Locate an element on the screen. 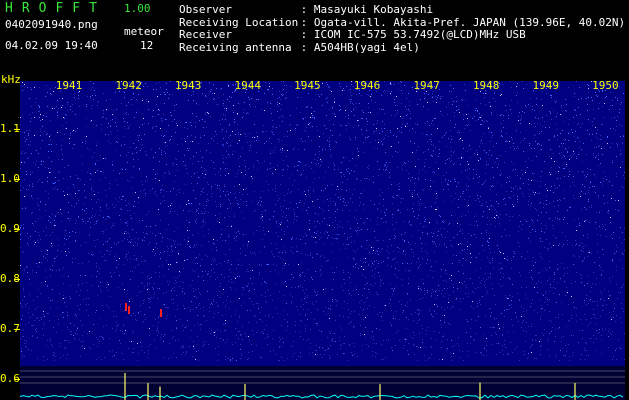 The height and width of the screenshot is (400, 629). info-value: ICOM IC-575 53.7492(@LCD)MHz USB is located at coordinates (419, 34).